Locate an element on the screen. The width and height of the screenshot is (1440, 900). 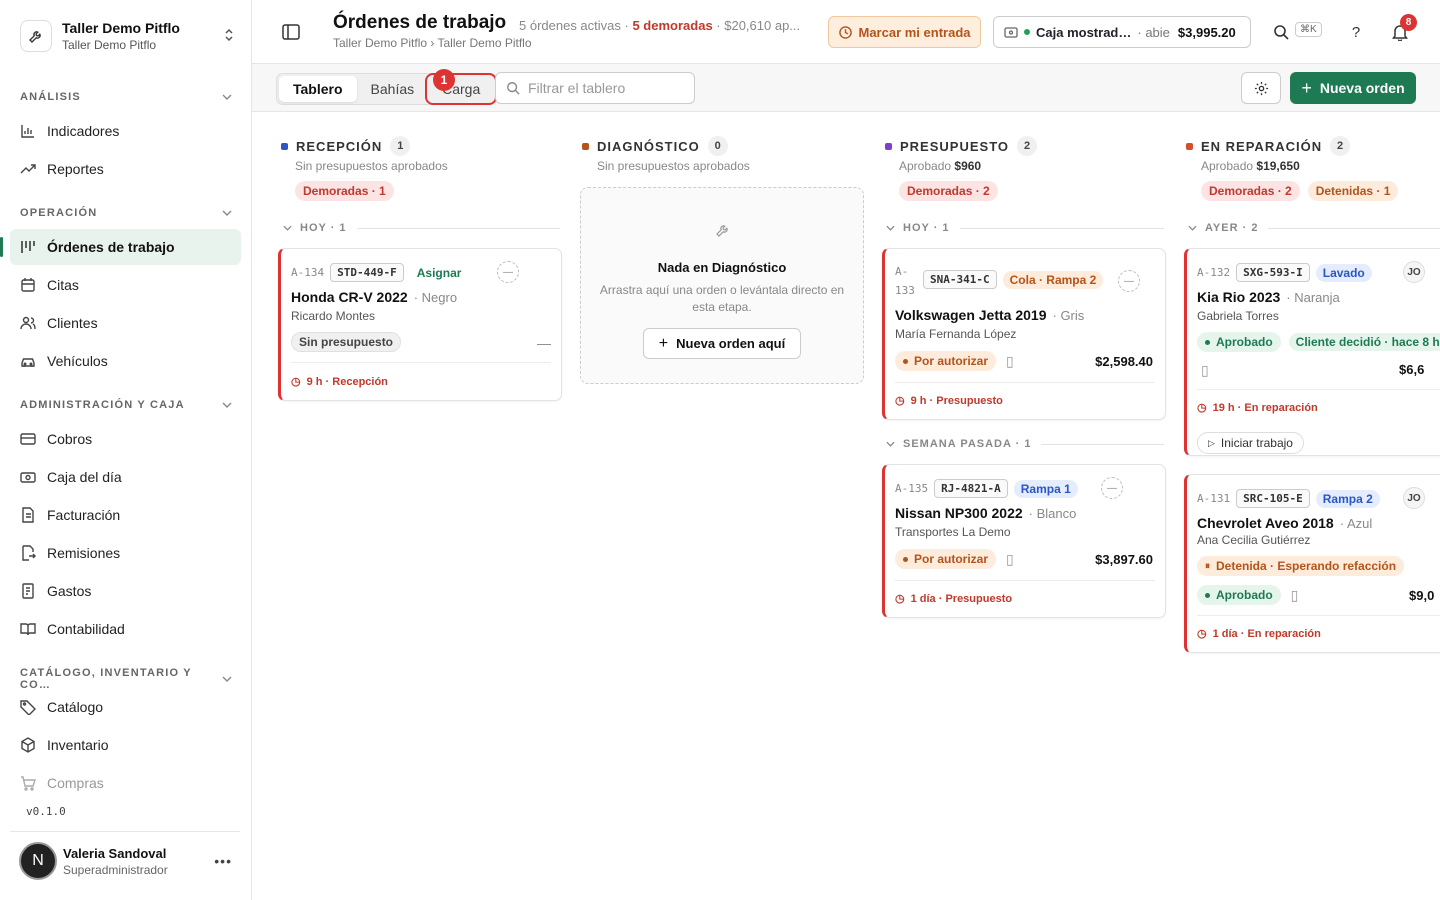
tab-bahias: Bahías is located at coordinates (393, 89).